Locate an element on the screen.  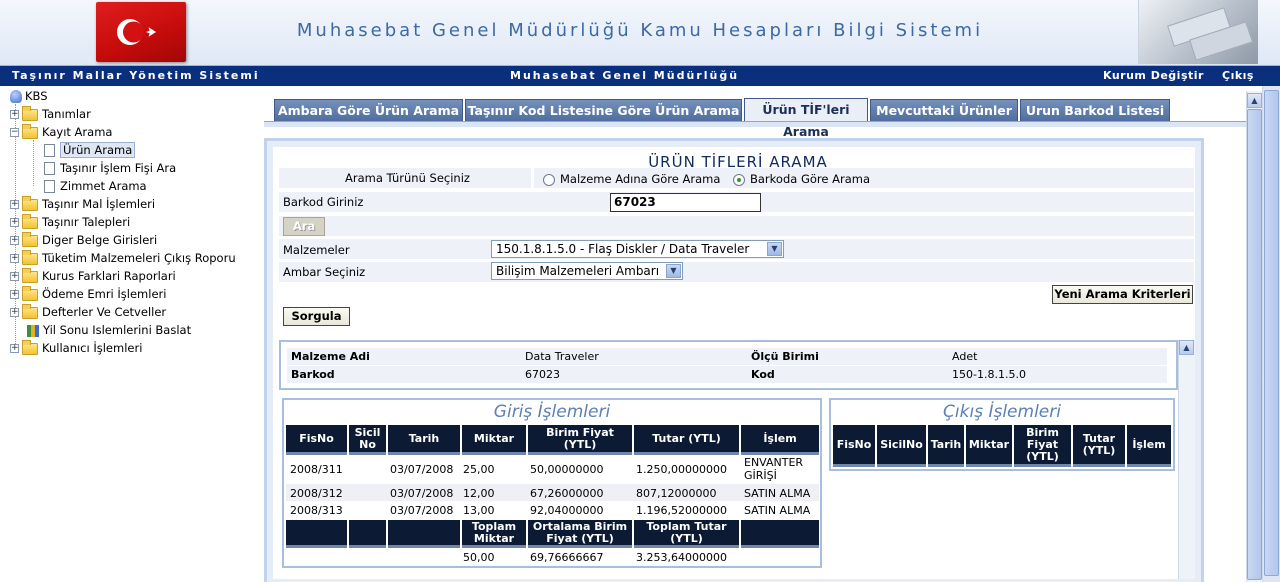
scroll-thumb is located at coordinates (1254, 344).